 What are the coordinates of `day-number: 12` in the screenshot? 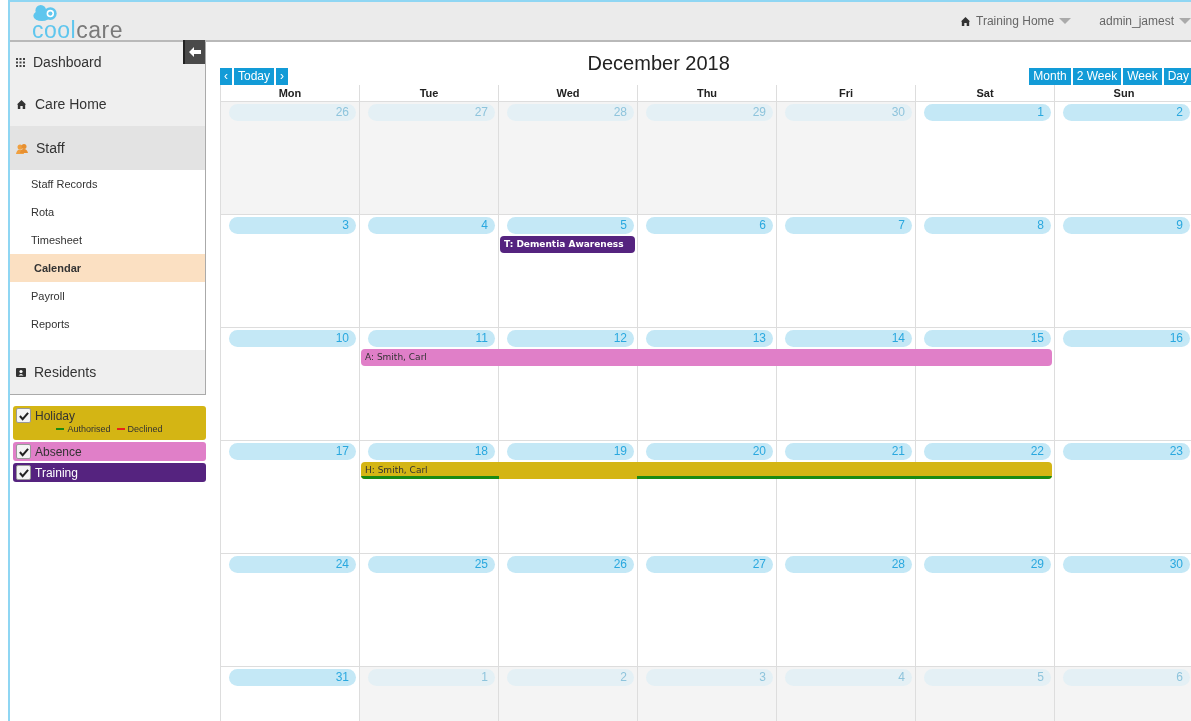 It's located at (570, 338).